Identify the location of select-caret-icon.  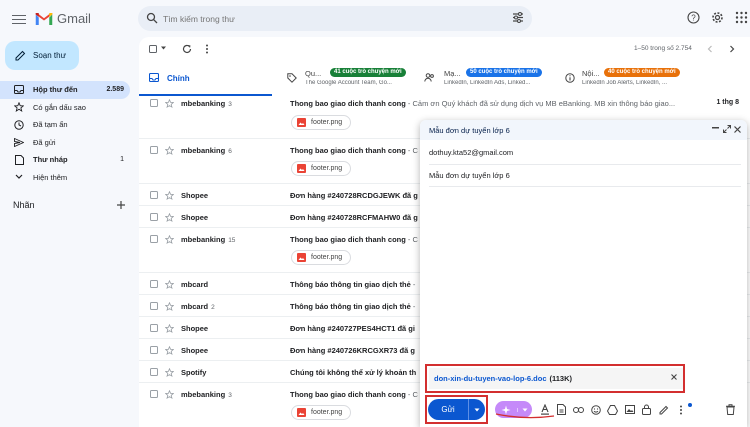
(163, 48).